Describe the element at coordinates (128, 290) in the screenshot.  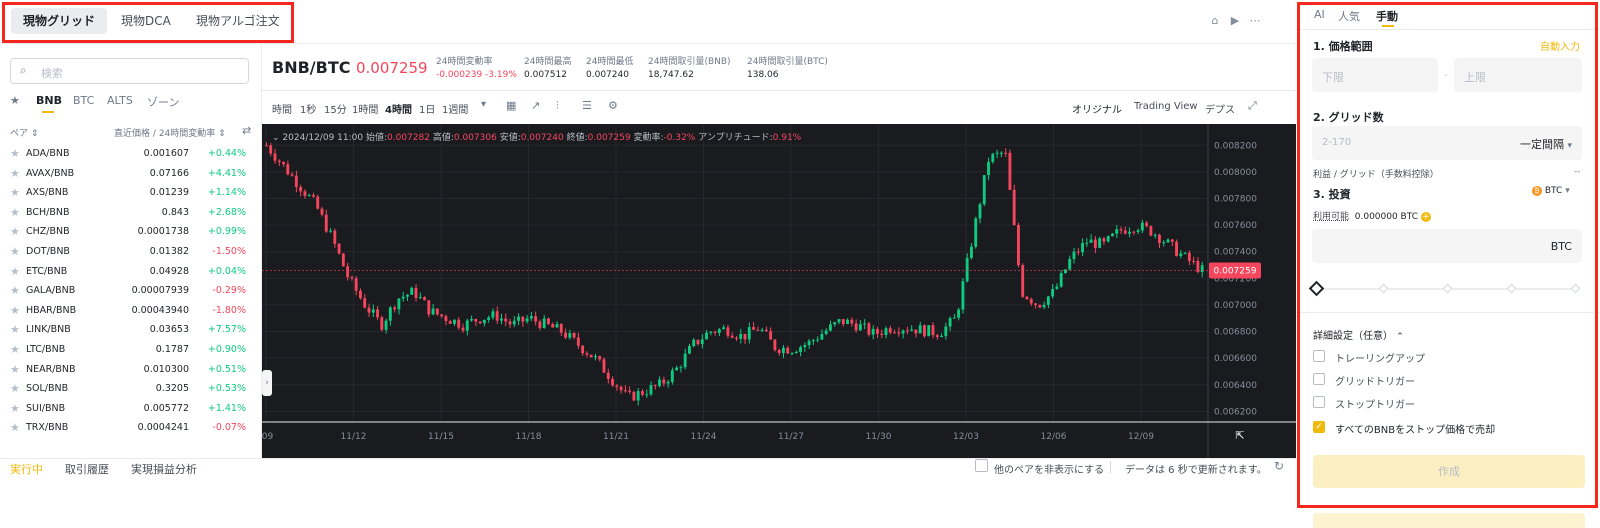
I see `pair-row: ★ GALA/BNB 0.00007939 -0.29%` at that location.